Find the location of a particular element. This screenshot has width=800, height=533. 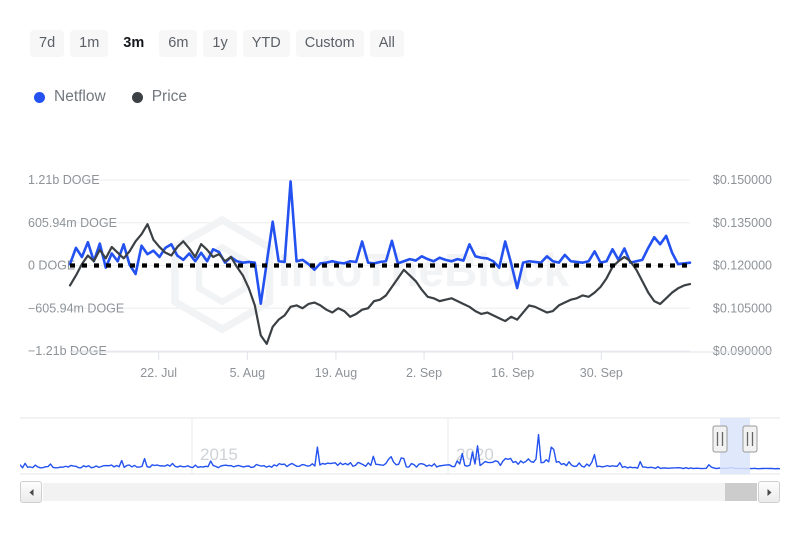

navigator-handle-left is located at coordinates (720, 439).